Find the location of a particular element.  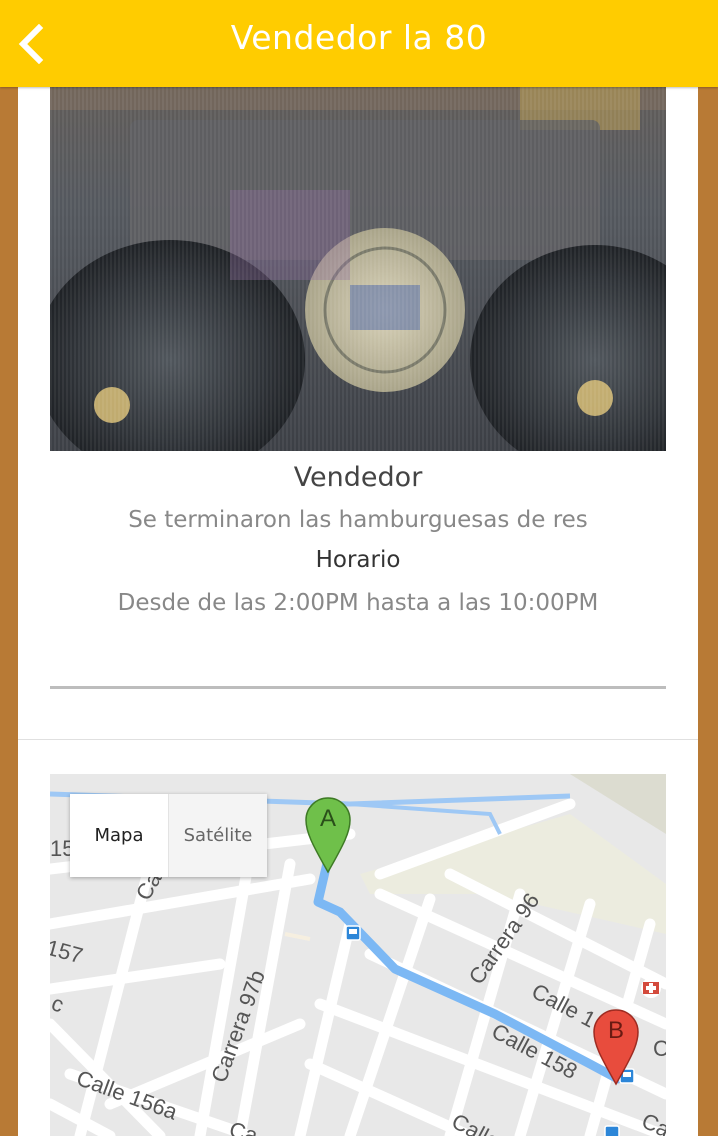

app-header: Vendedor la 80 is located at coordinates (359, 43).